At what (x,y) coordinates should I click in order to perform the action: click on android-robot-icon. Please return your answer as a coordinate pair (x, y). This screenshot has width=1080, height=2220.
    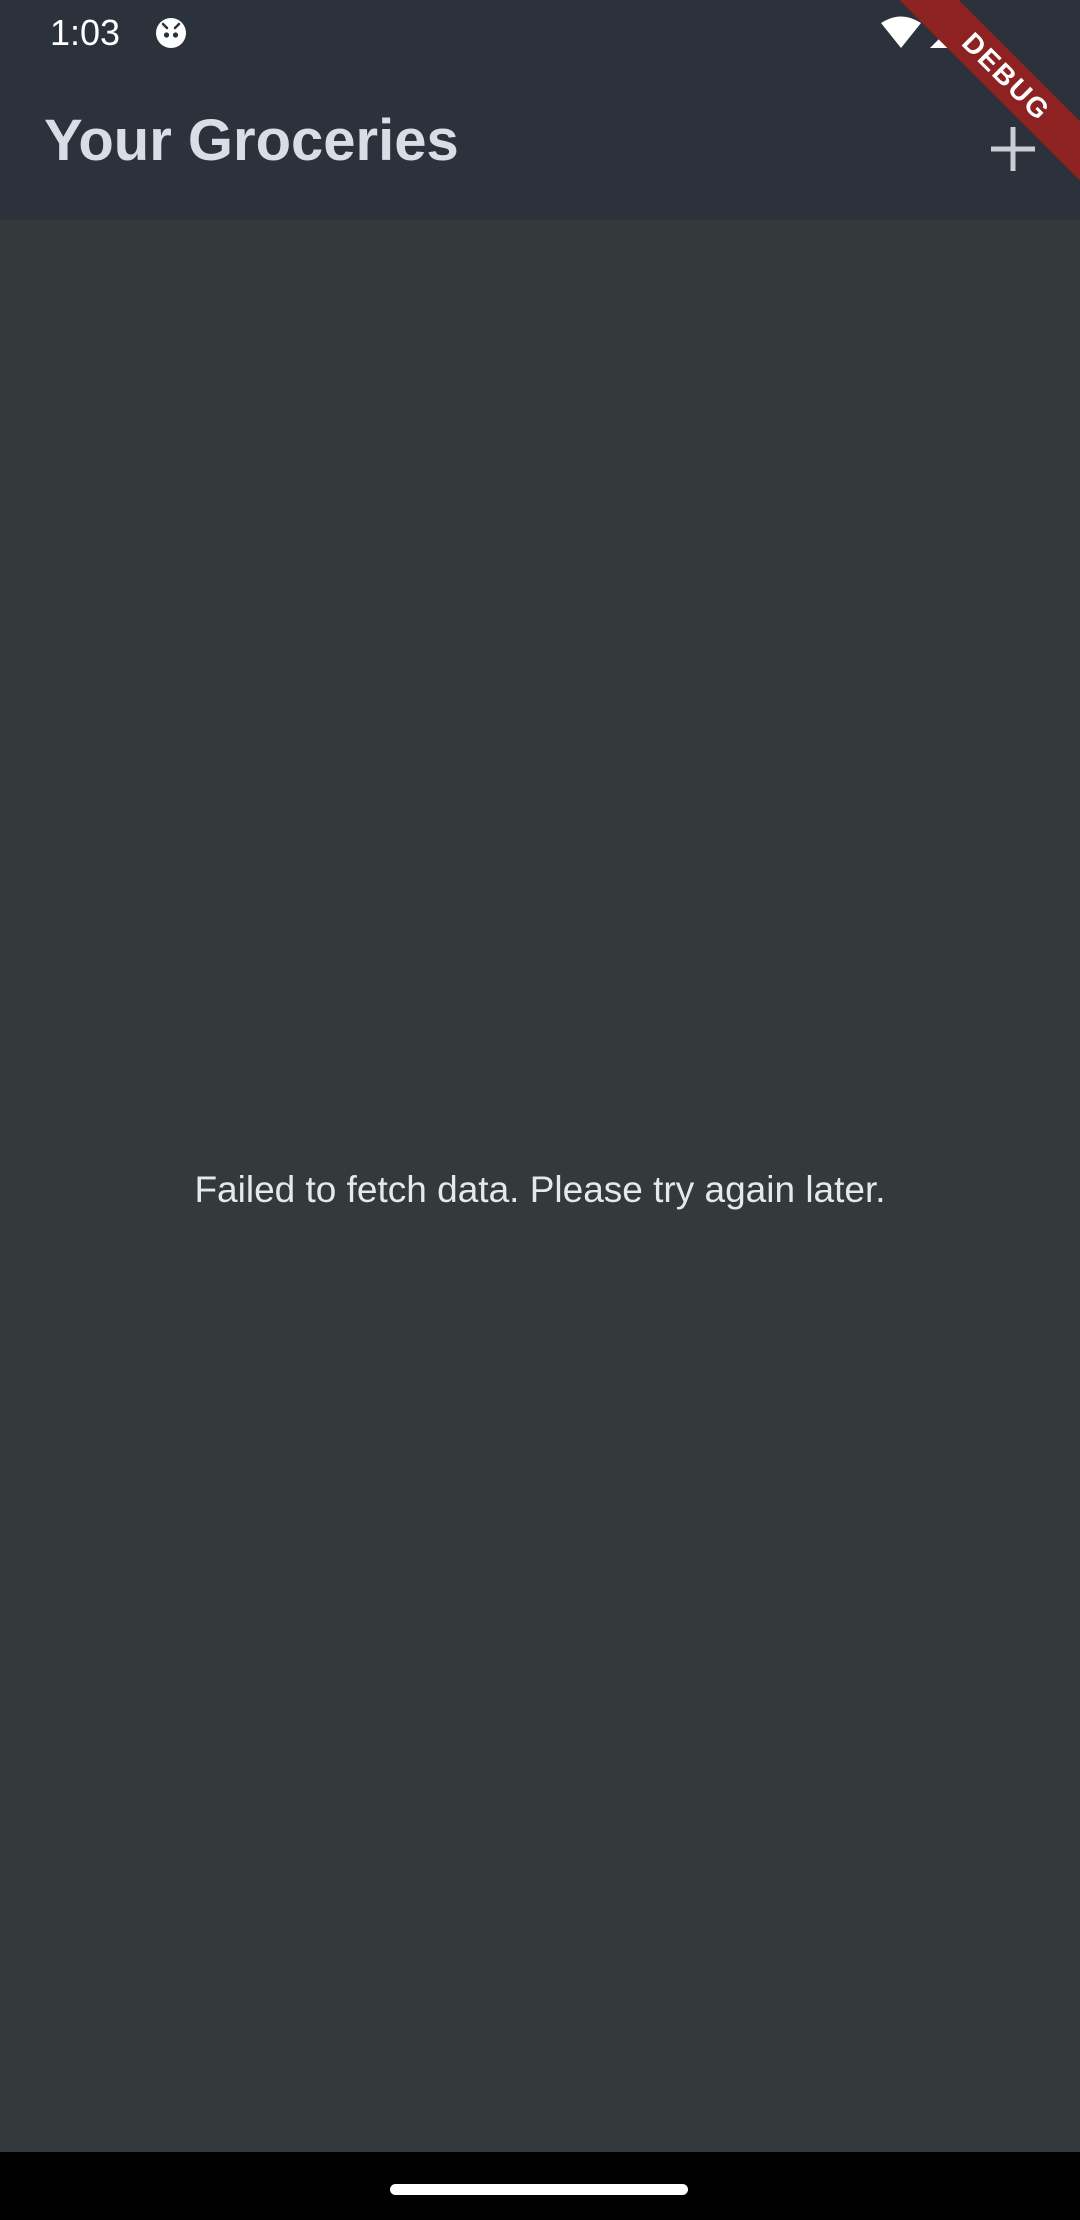
    Looking at the image, I should click on (171, 33).